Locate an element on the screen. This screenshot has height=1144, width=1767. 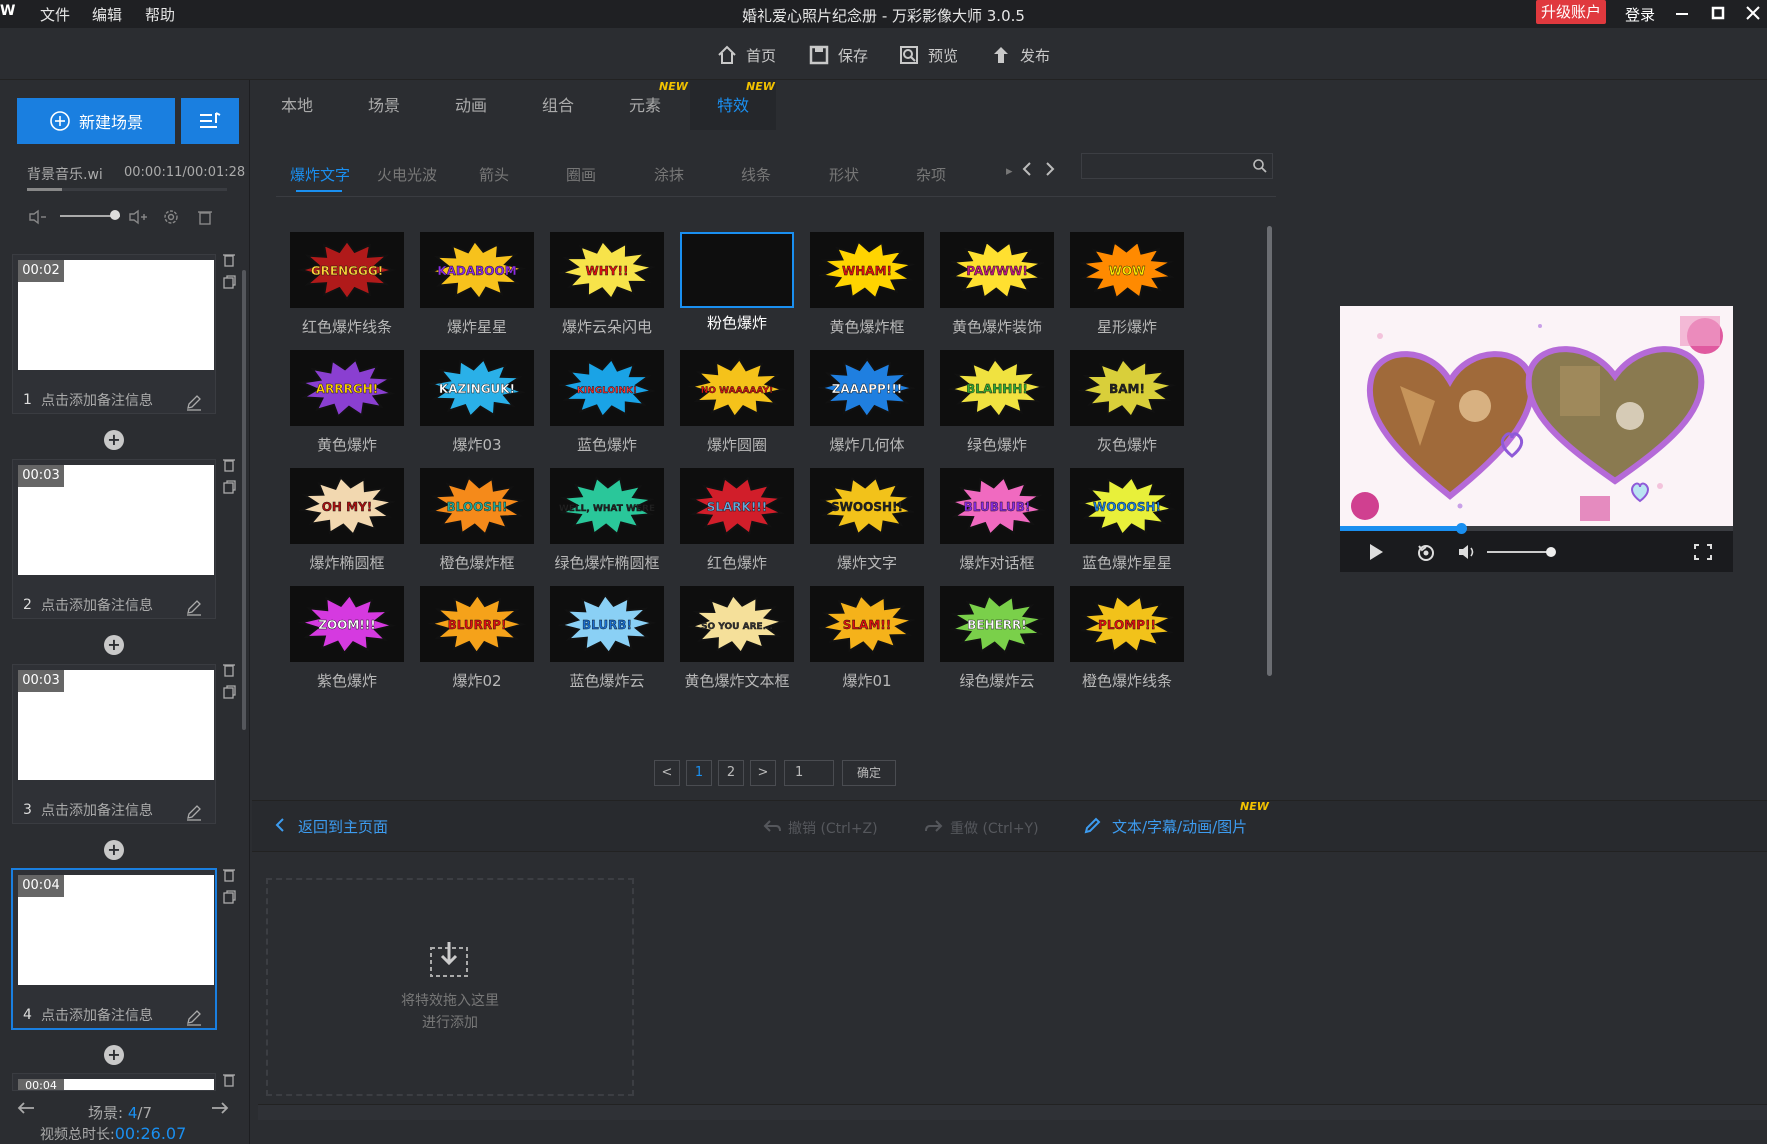
effect-item: SO YOU ARE... 黄色爆炸文本框 is located at coordinates (737, 641).